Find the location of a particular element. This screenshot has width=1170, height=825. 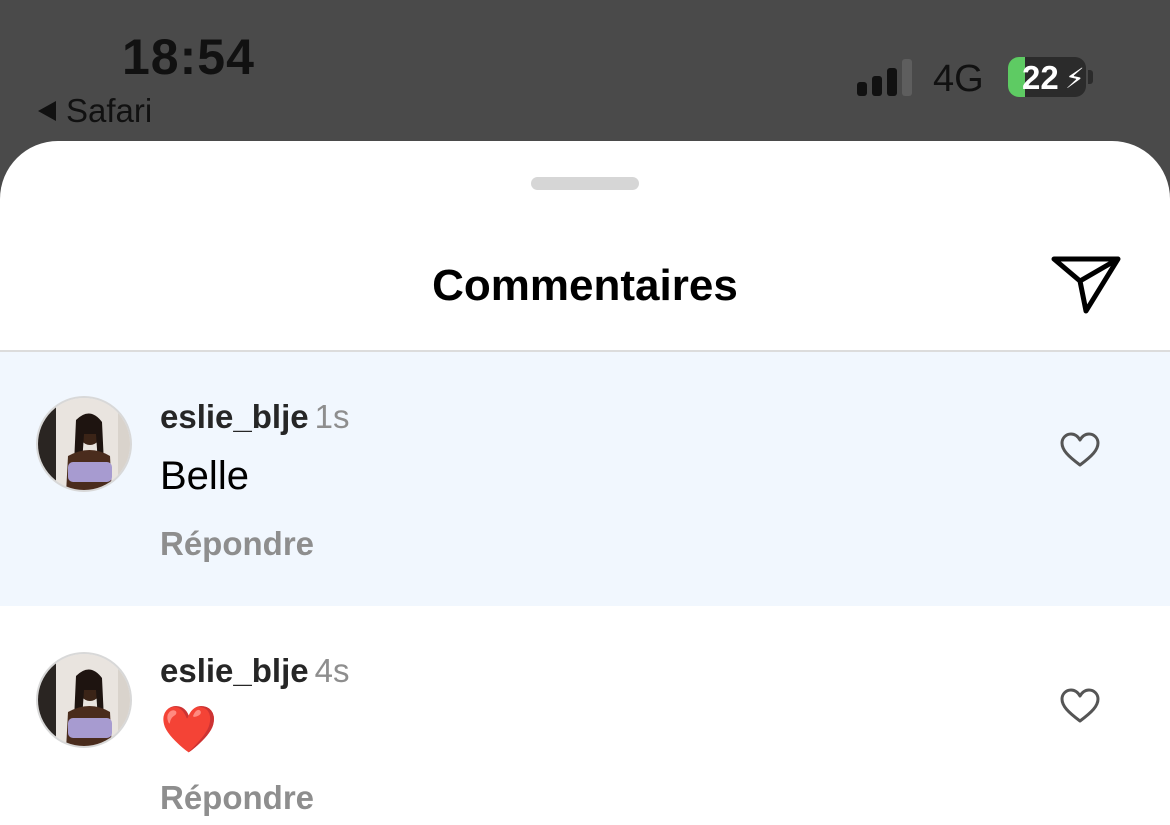

battery-percentage: 22 is located at coordinates (1040, 77).